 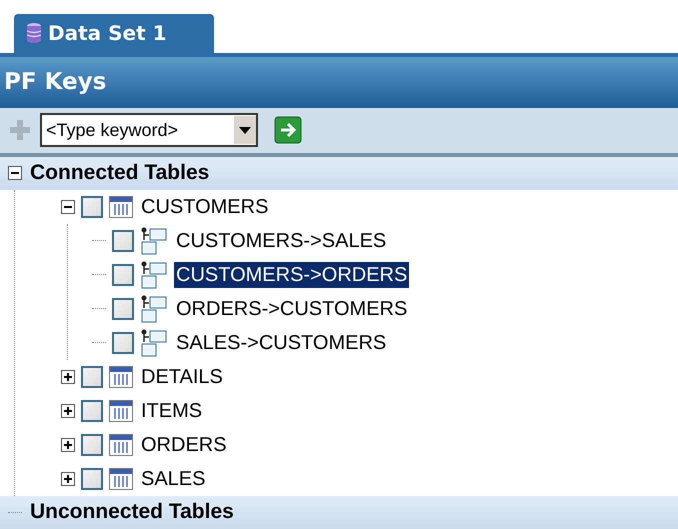 What do you see at coordinates (138, 130) in the screenshot?
I see `keyword-field: <Type keyword>` at bounding box center [138, 130].